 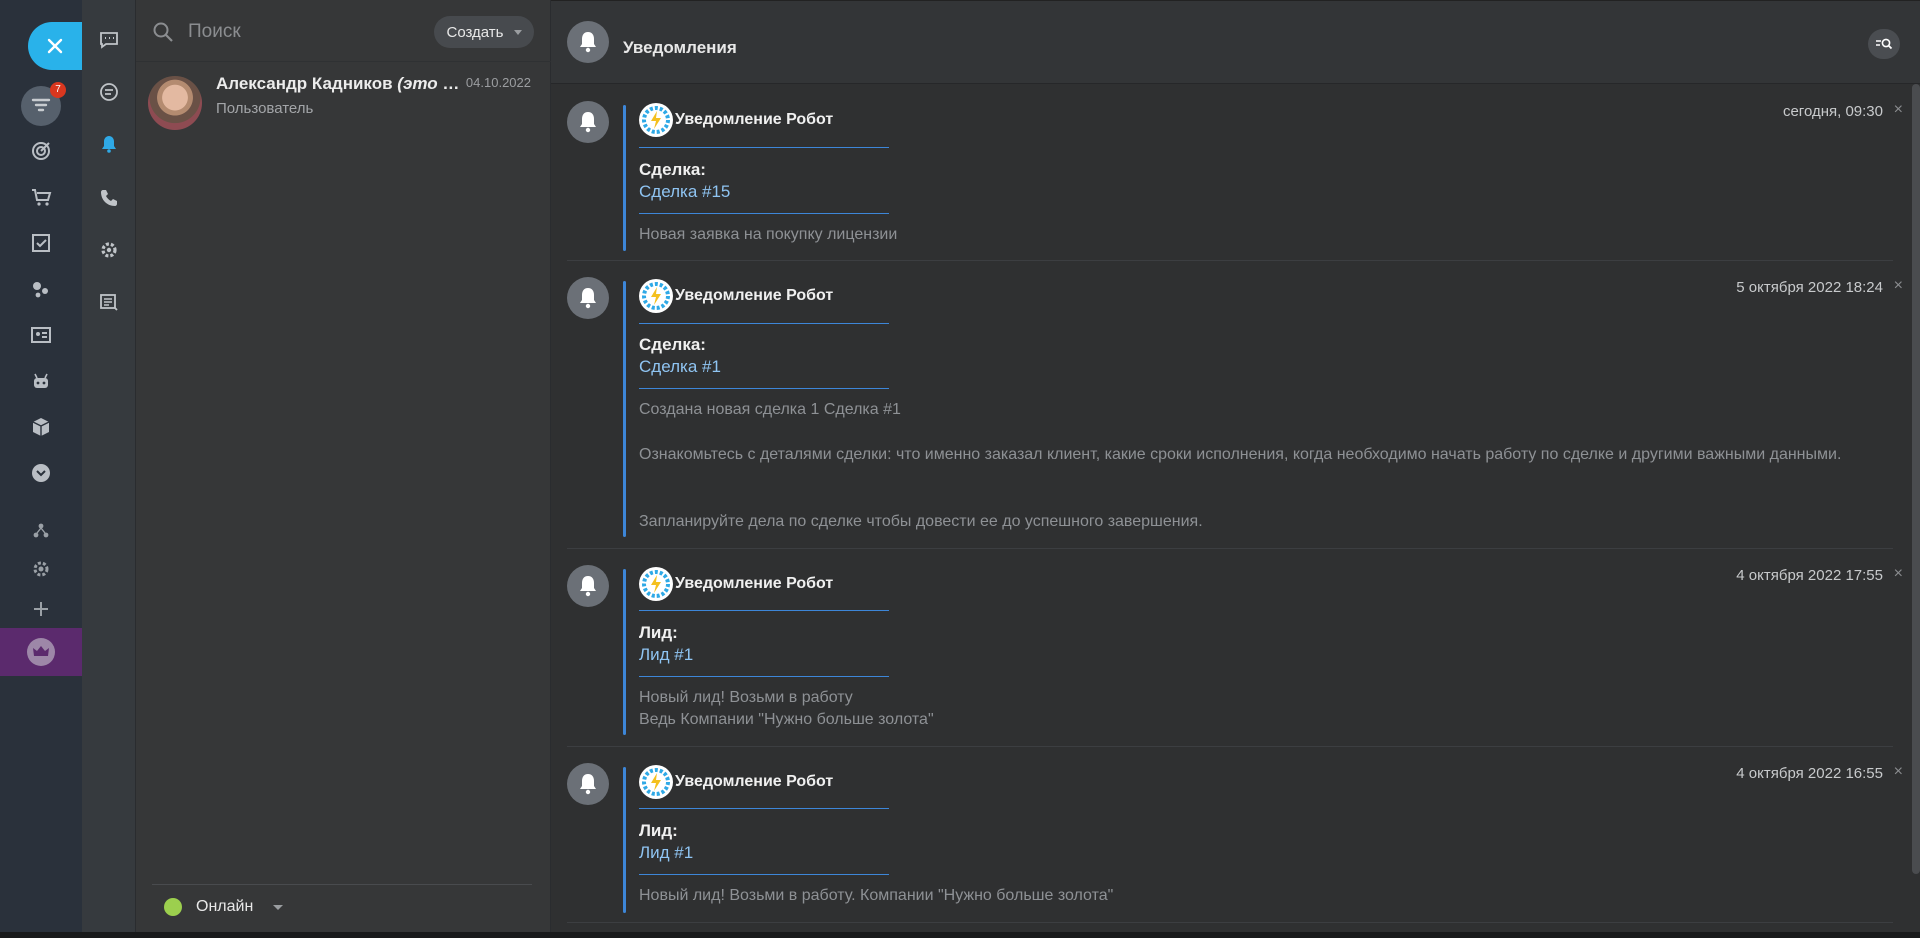 I want to click on rail-more-button, so click(x=41, y=473).